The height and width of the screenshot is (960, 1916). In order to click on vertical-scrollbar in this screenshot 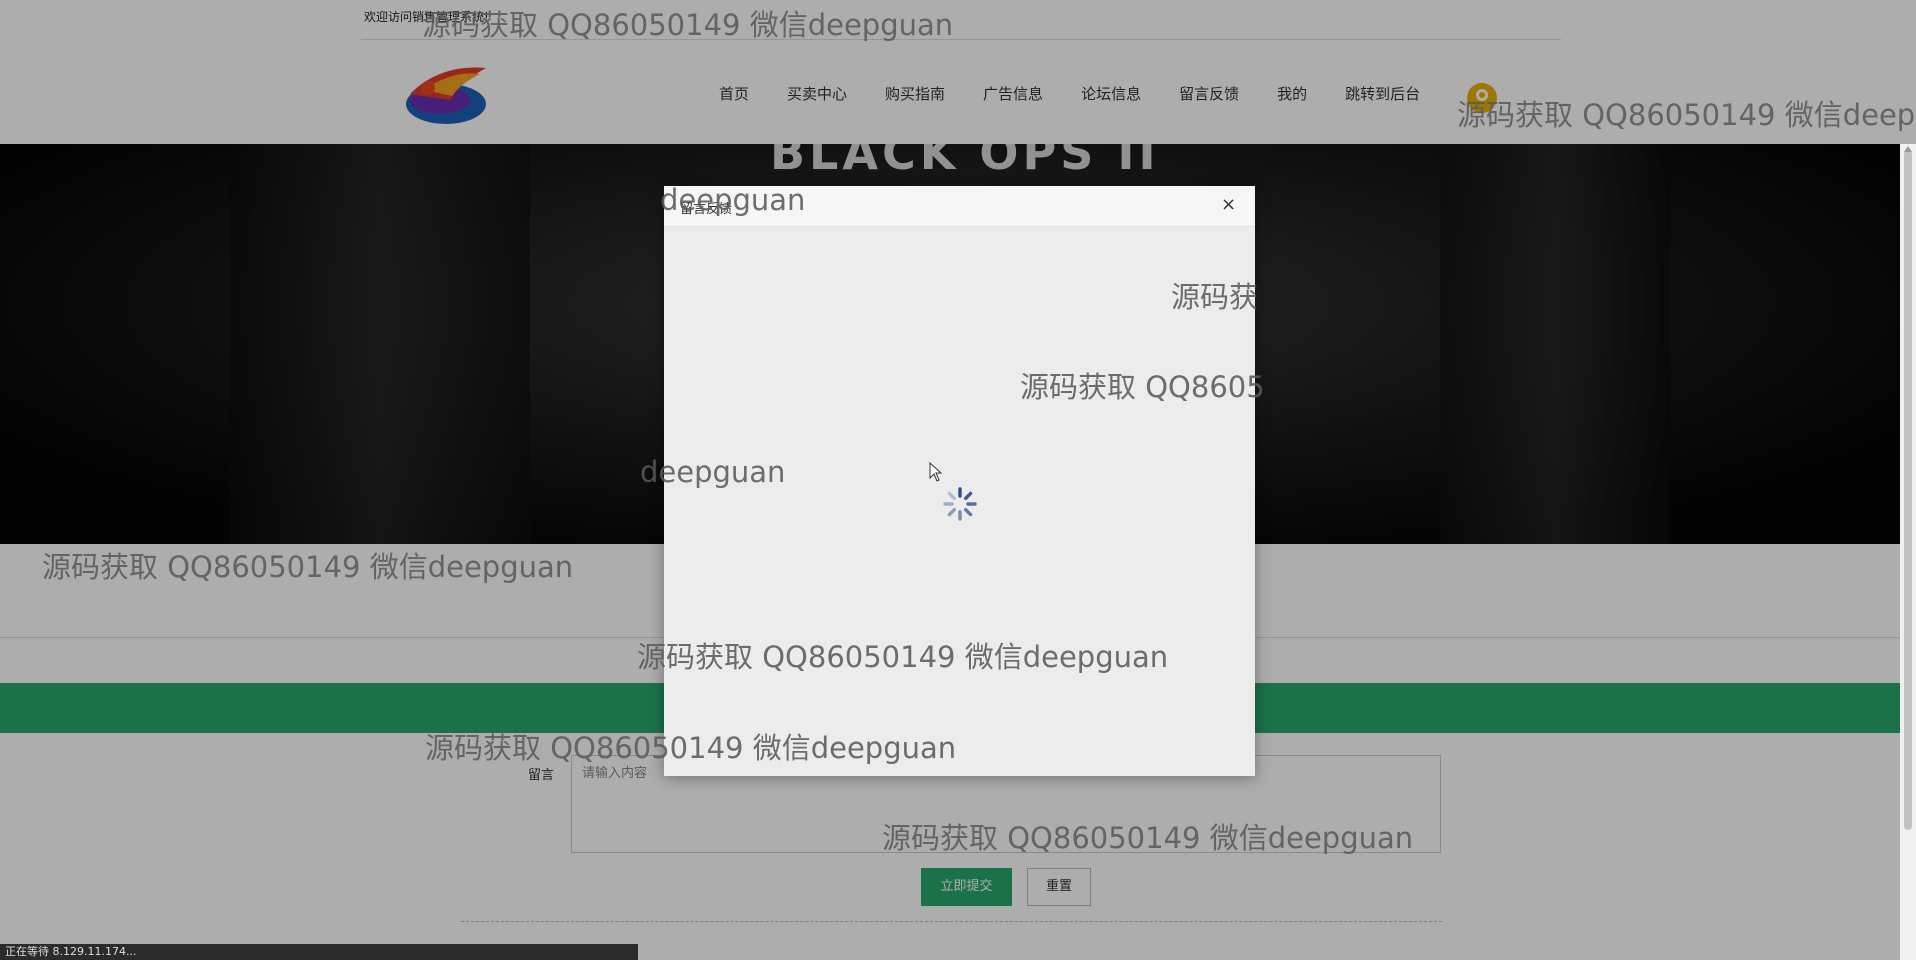, I will do `click(1908, 552)`.